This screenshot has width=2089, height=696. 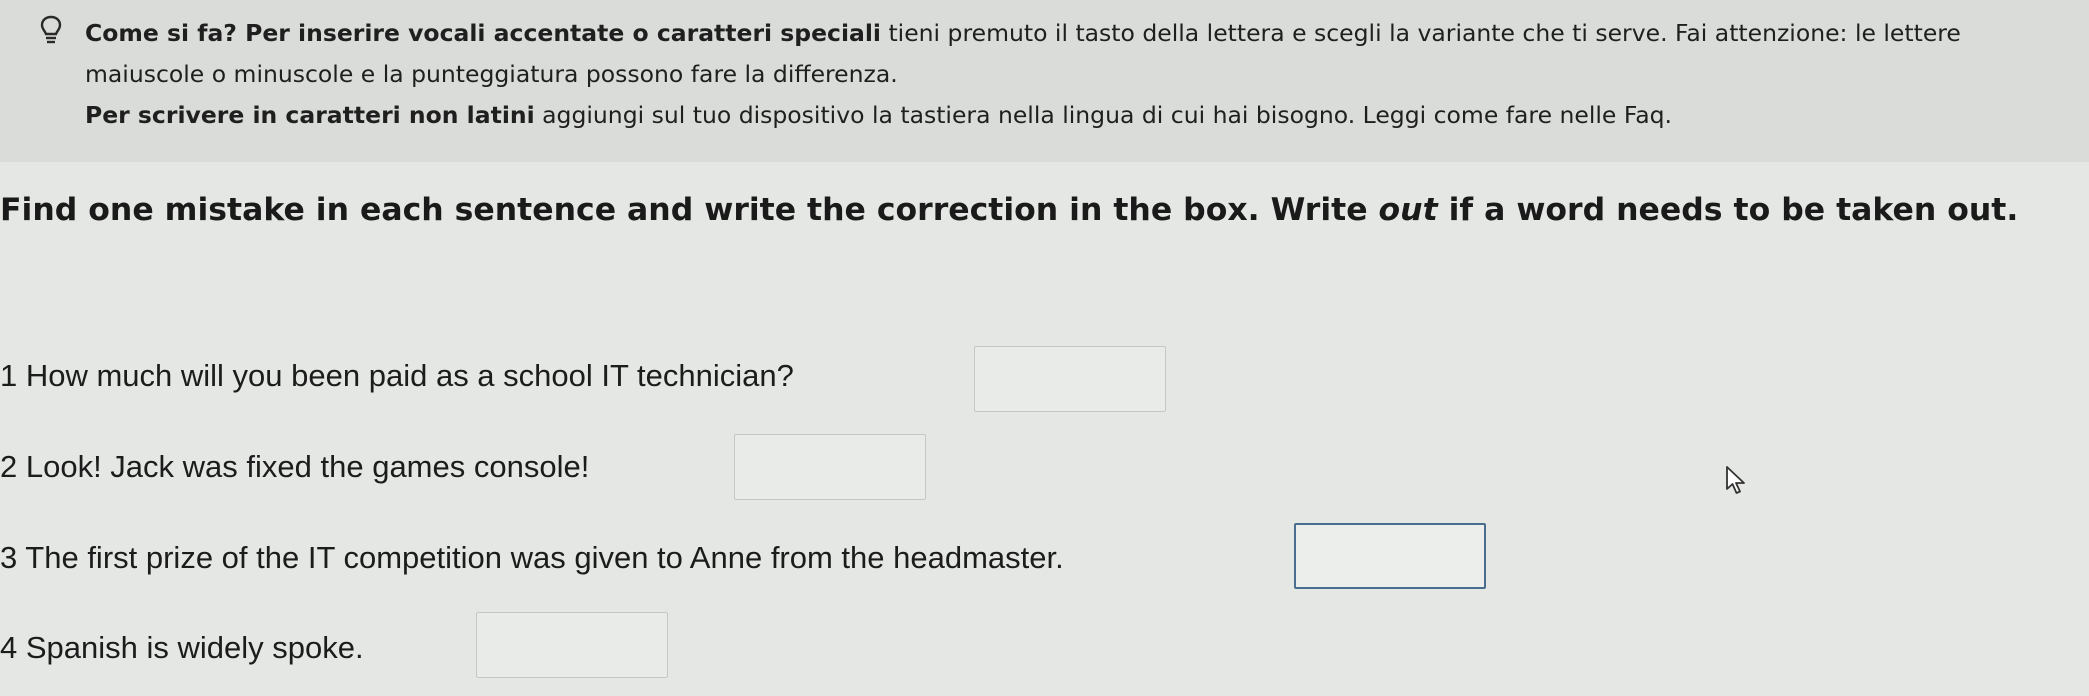 What do you see at coordinates (182, 647) in the screenshot?
I see `question-4-text: 4 Spanish is widely spoke.` at bounding box center [182, 647].